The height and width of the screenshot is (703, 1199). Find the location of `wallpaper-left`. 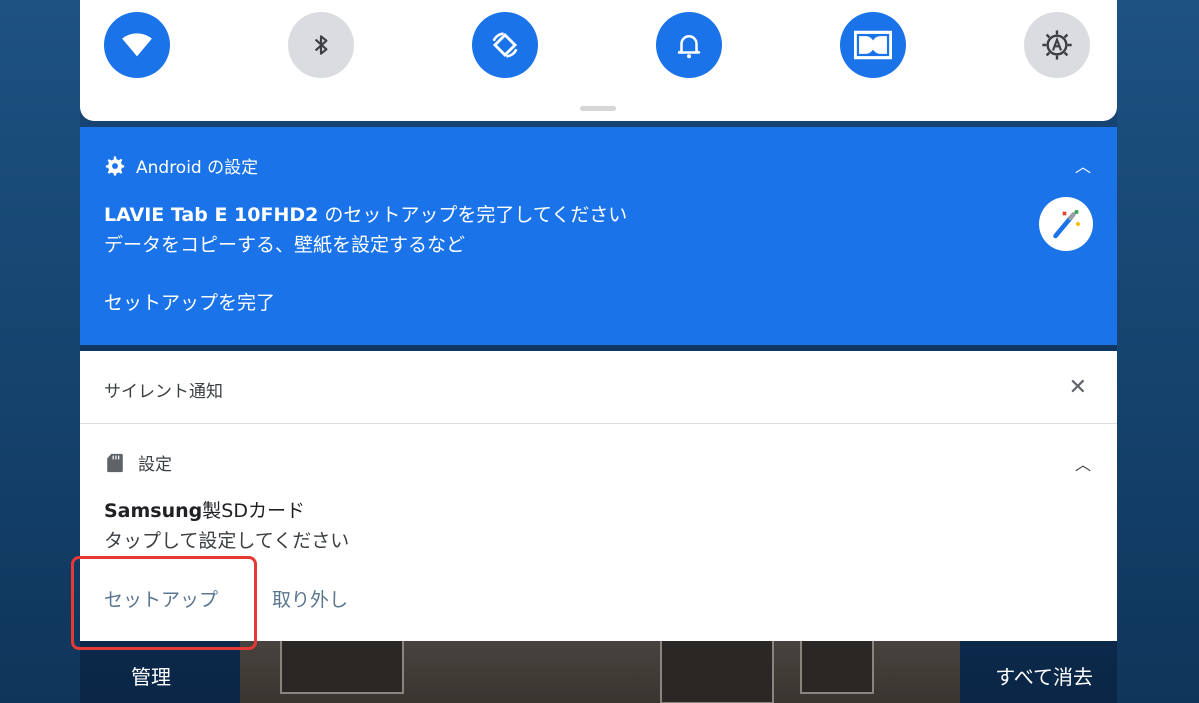

wallpaper-left is located at coordinates (40, 351).